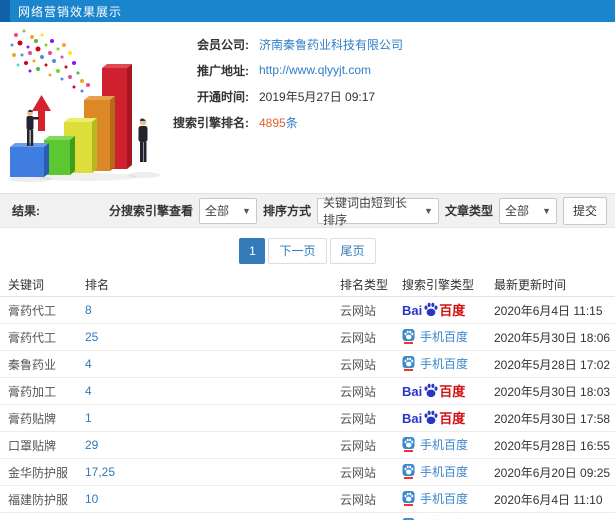 The width and height of the screenshot is (615, 520). I want to click on keyword-cell: 膏药加工, so click(32, 391).